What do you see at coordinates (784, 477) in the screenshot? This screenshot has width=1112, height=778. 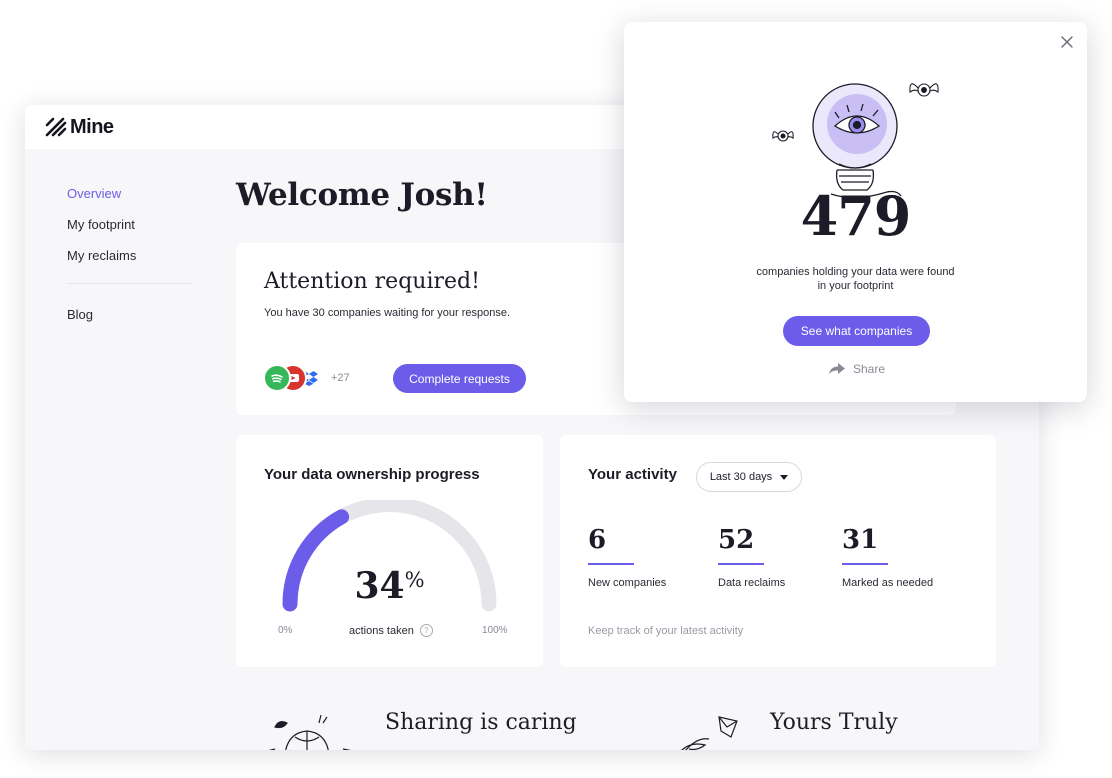 I see `caret-down-icon` at bounding box center [784, 477].